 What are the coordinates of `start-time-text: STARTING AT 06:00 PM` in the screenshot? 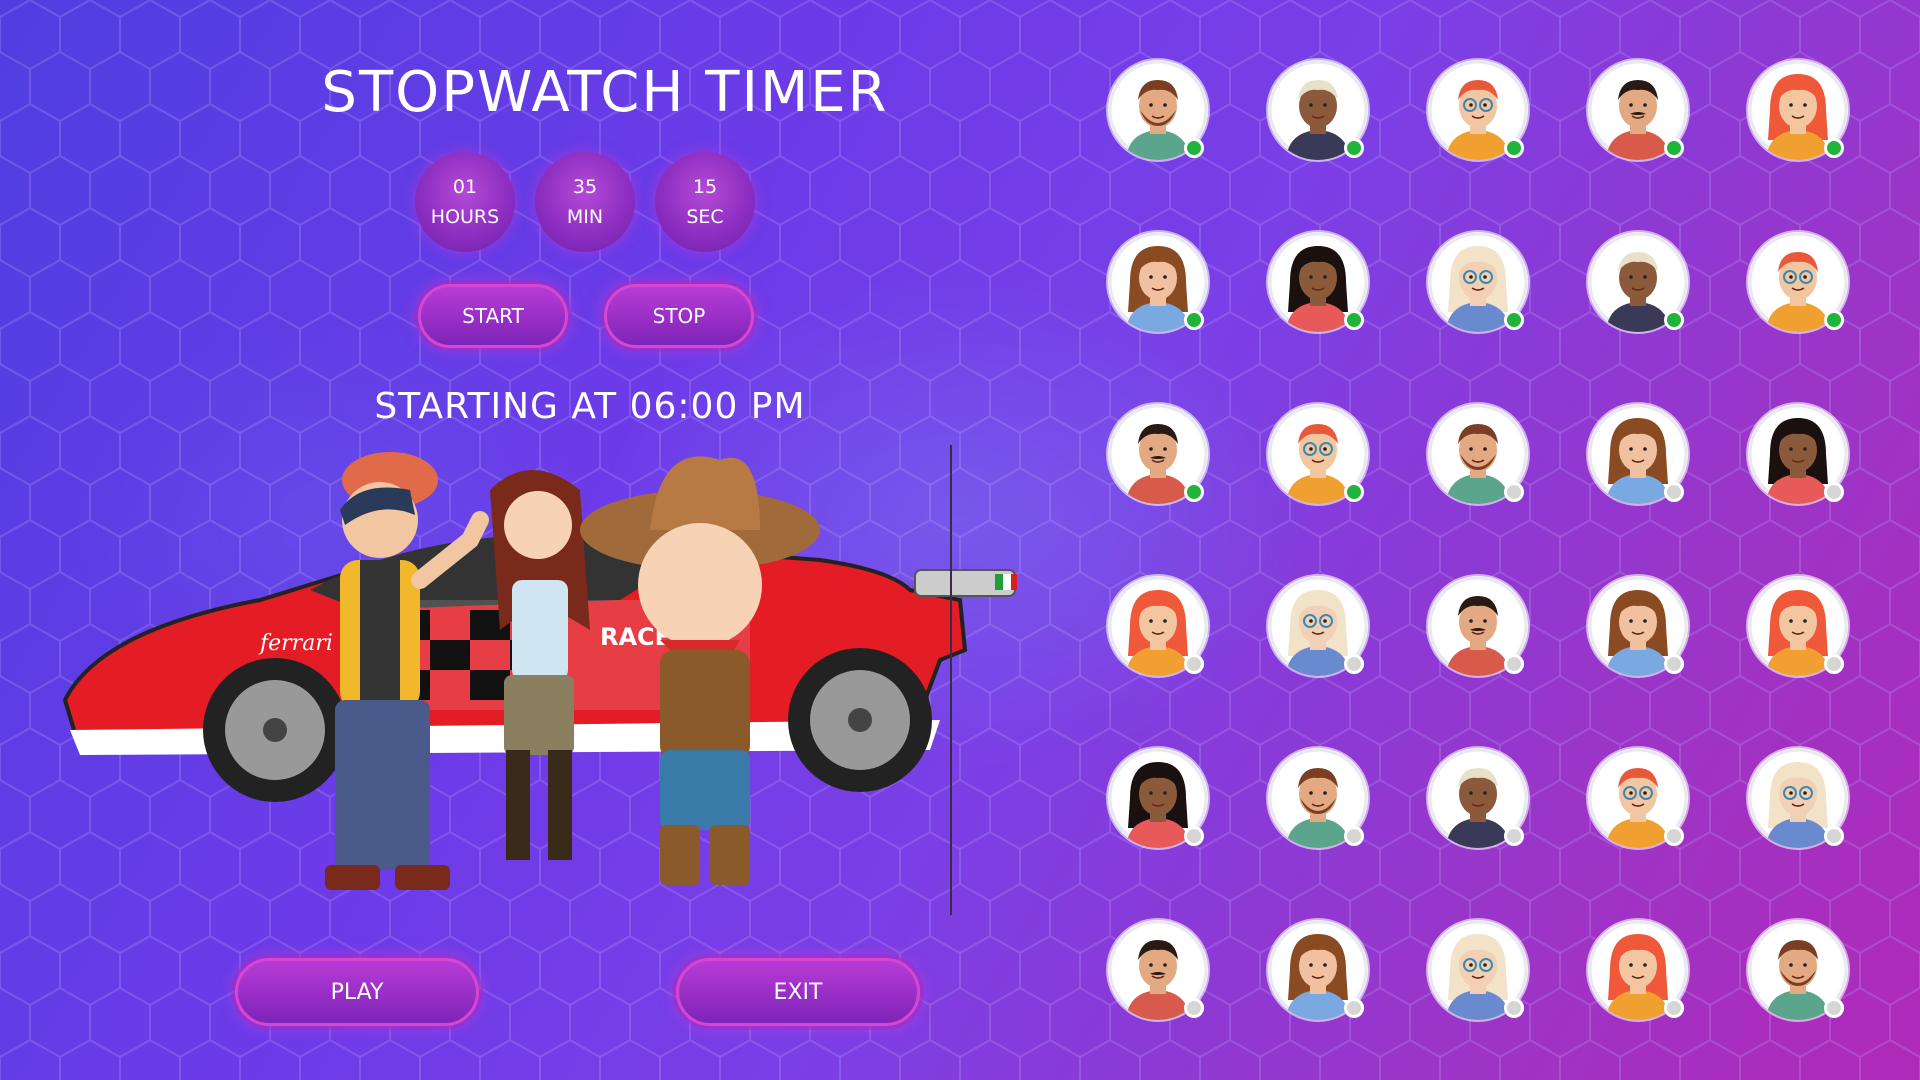 It's located at (590, 406).